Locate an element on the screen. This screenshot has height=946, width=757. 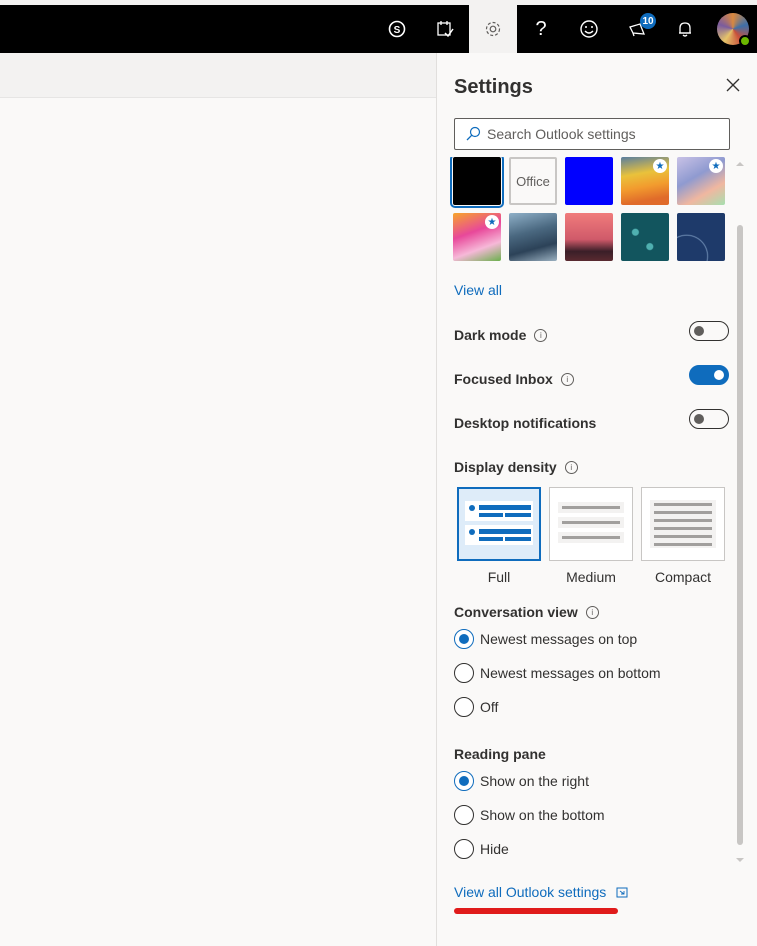
search-icon is located at coordinates (473, 133).